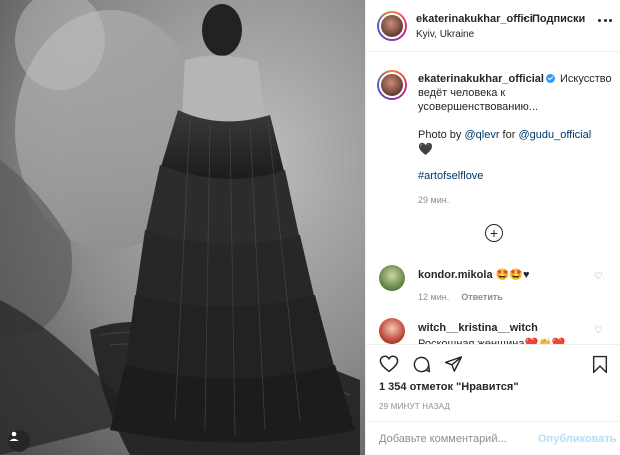  I want to click on post-timestamp: 29 МИНУТ НАЗАД, so click(415, 406).